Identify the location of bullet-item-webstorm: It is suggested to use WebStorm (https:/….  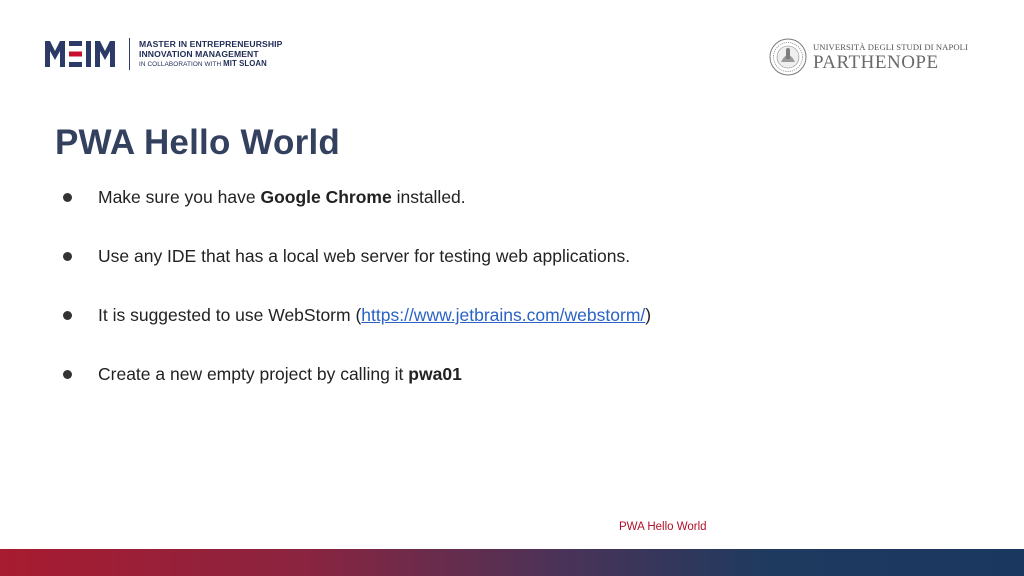
(354, 315).